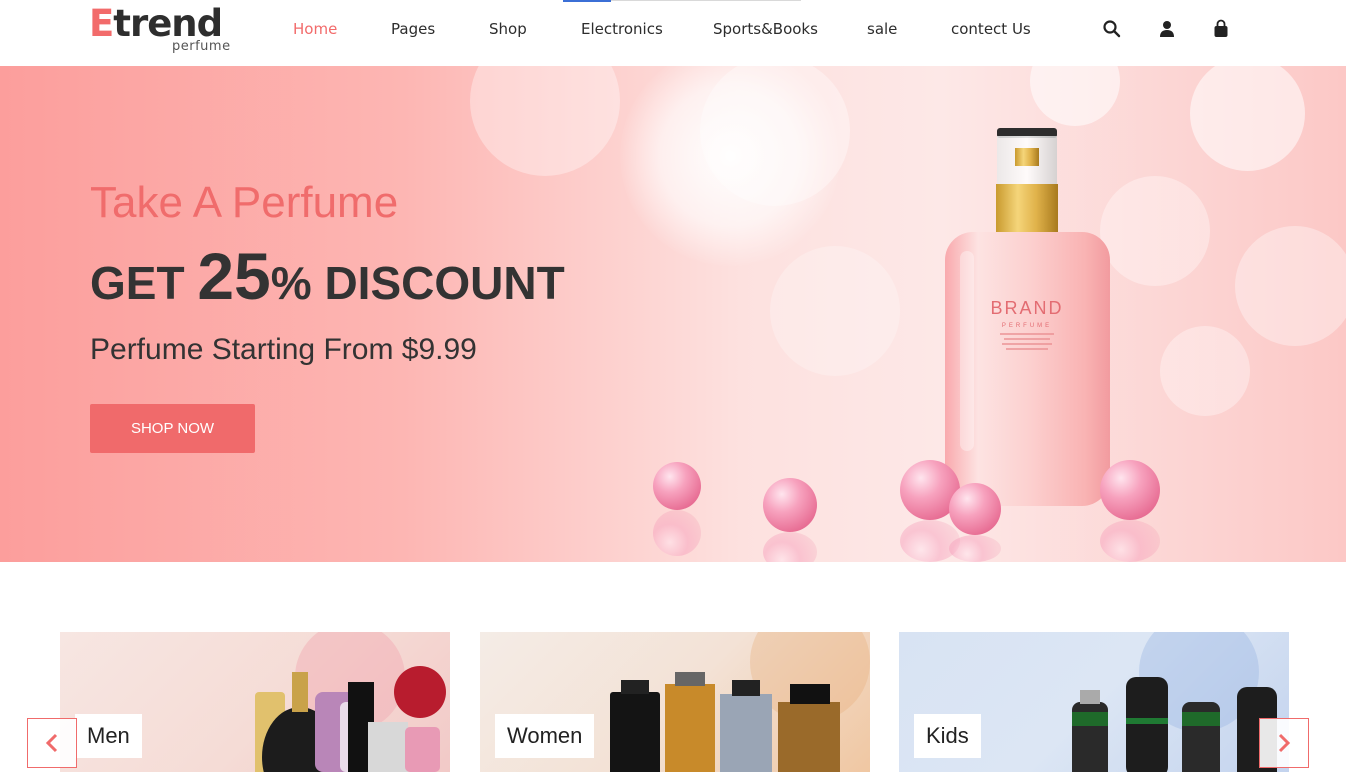 Image resolution: width=1346 pixels, height=772 pixels. What do you see at coordinates (1026, 308) in the screenshot?
I see `bottle-brand-text: BRAND` at bounding box center [1026, 308].